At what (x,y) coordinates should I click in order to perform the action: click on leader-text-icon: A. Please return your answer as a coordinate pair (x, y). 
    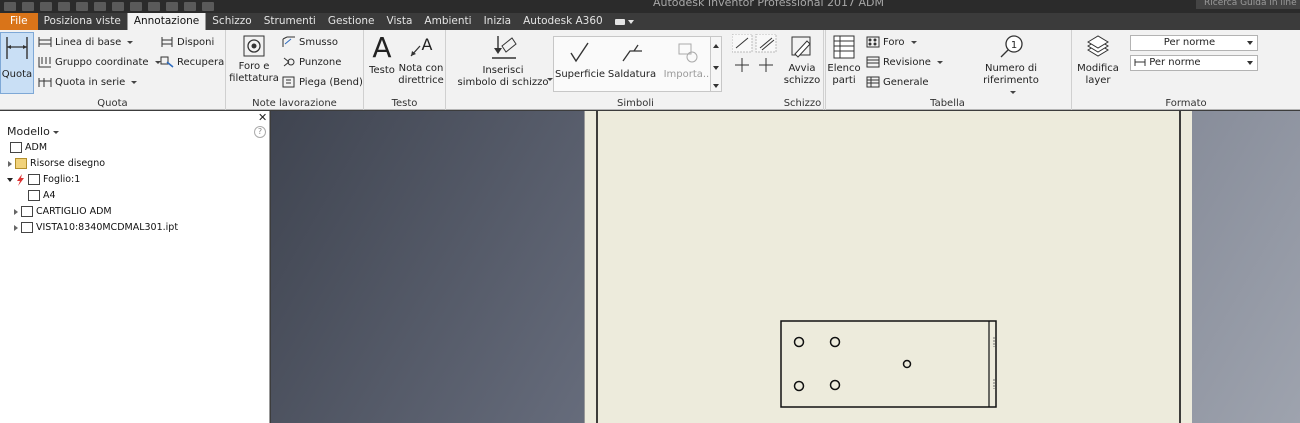
    Looking at the image, I should click on (421, 46).